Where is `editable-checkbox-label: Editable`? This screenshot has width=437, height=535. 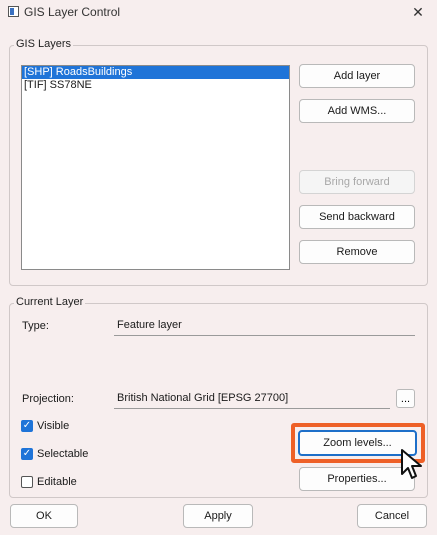 editable-checkbox-label: Editable is located at coordinates (57, 482).